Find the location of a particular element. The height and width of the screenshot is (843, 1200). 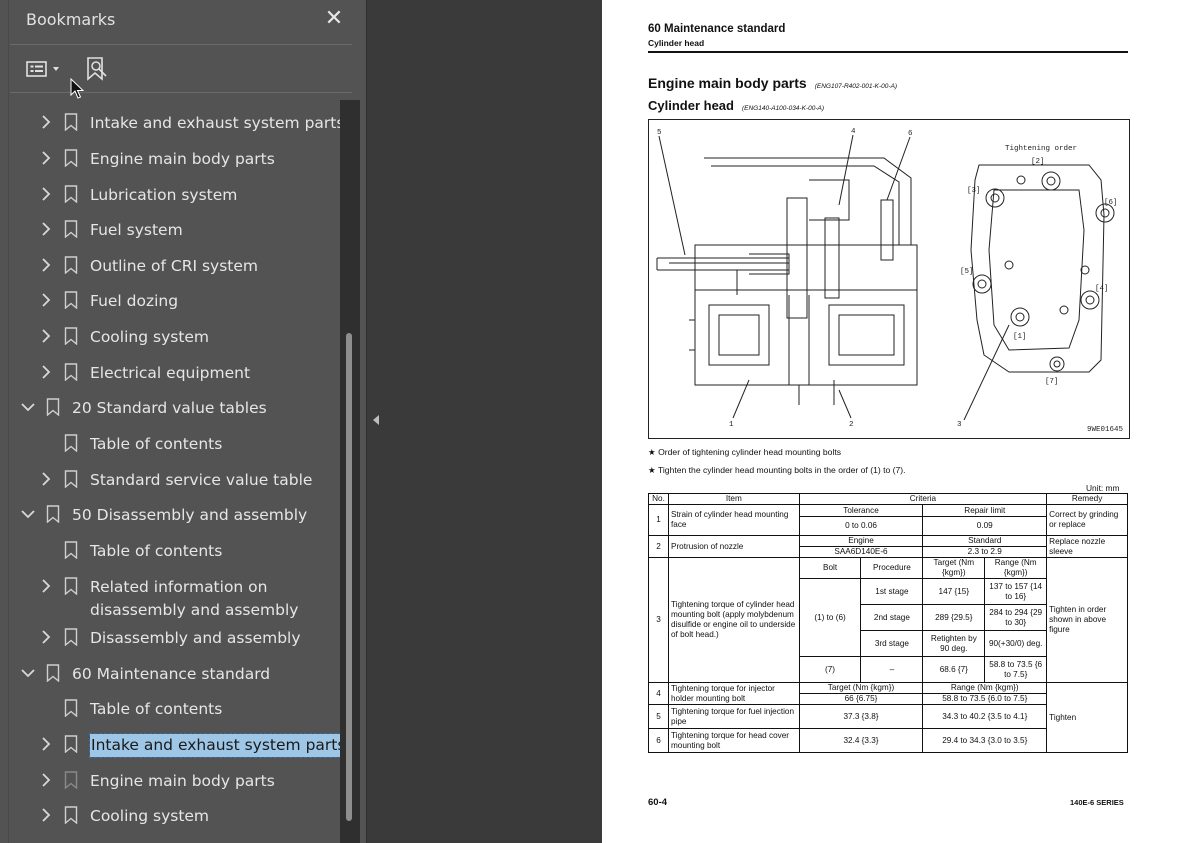

bookmark-label-line2: disassembly and assembly is located at coordinates (194, 610).